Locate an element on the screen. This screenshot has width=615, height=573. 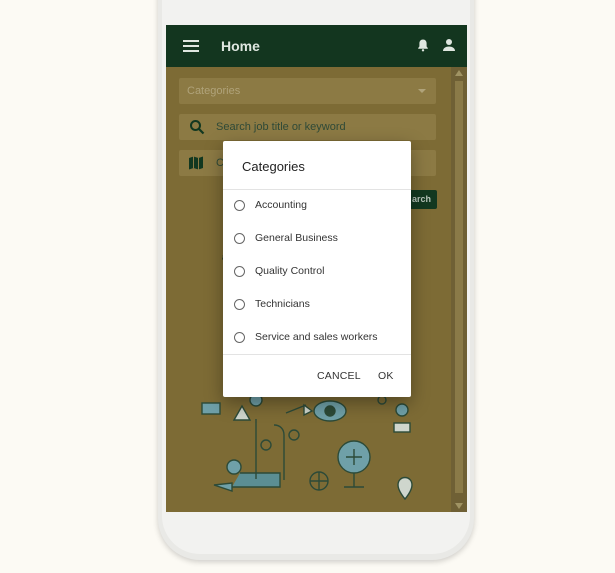
scroll-down-icon is located at coordinates (459, 506).